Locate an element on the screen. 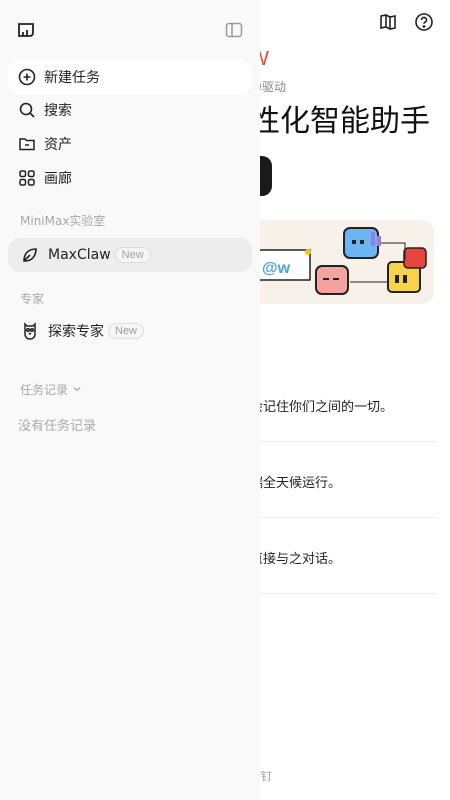 Image resolution: width=450 pixels, height=800 pixels. sidebar-item-label: 画廊 is located at coordinates (58, 179).